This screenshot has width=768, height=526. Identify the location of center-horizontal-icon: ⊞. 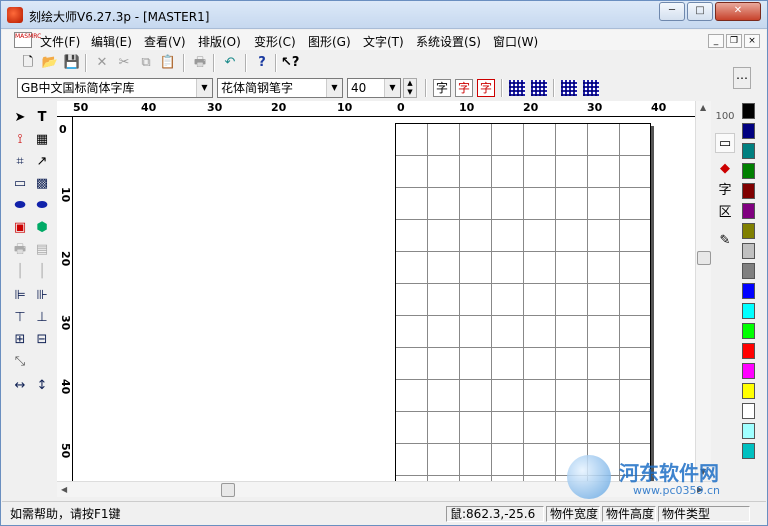
(20, 340).